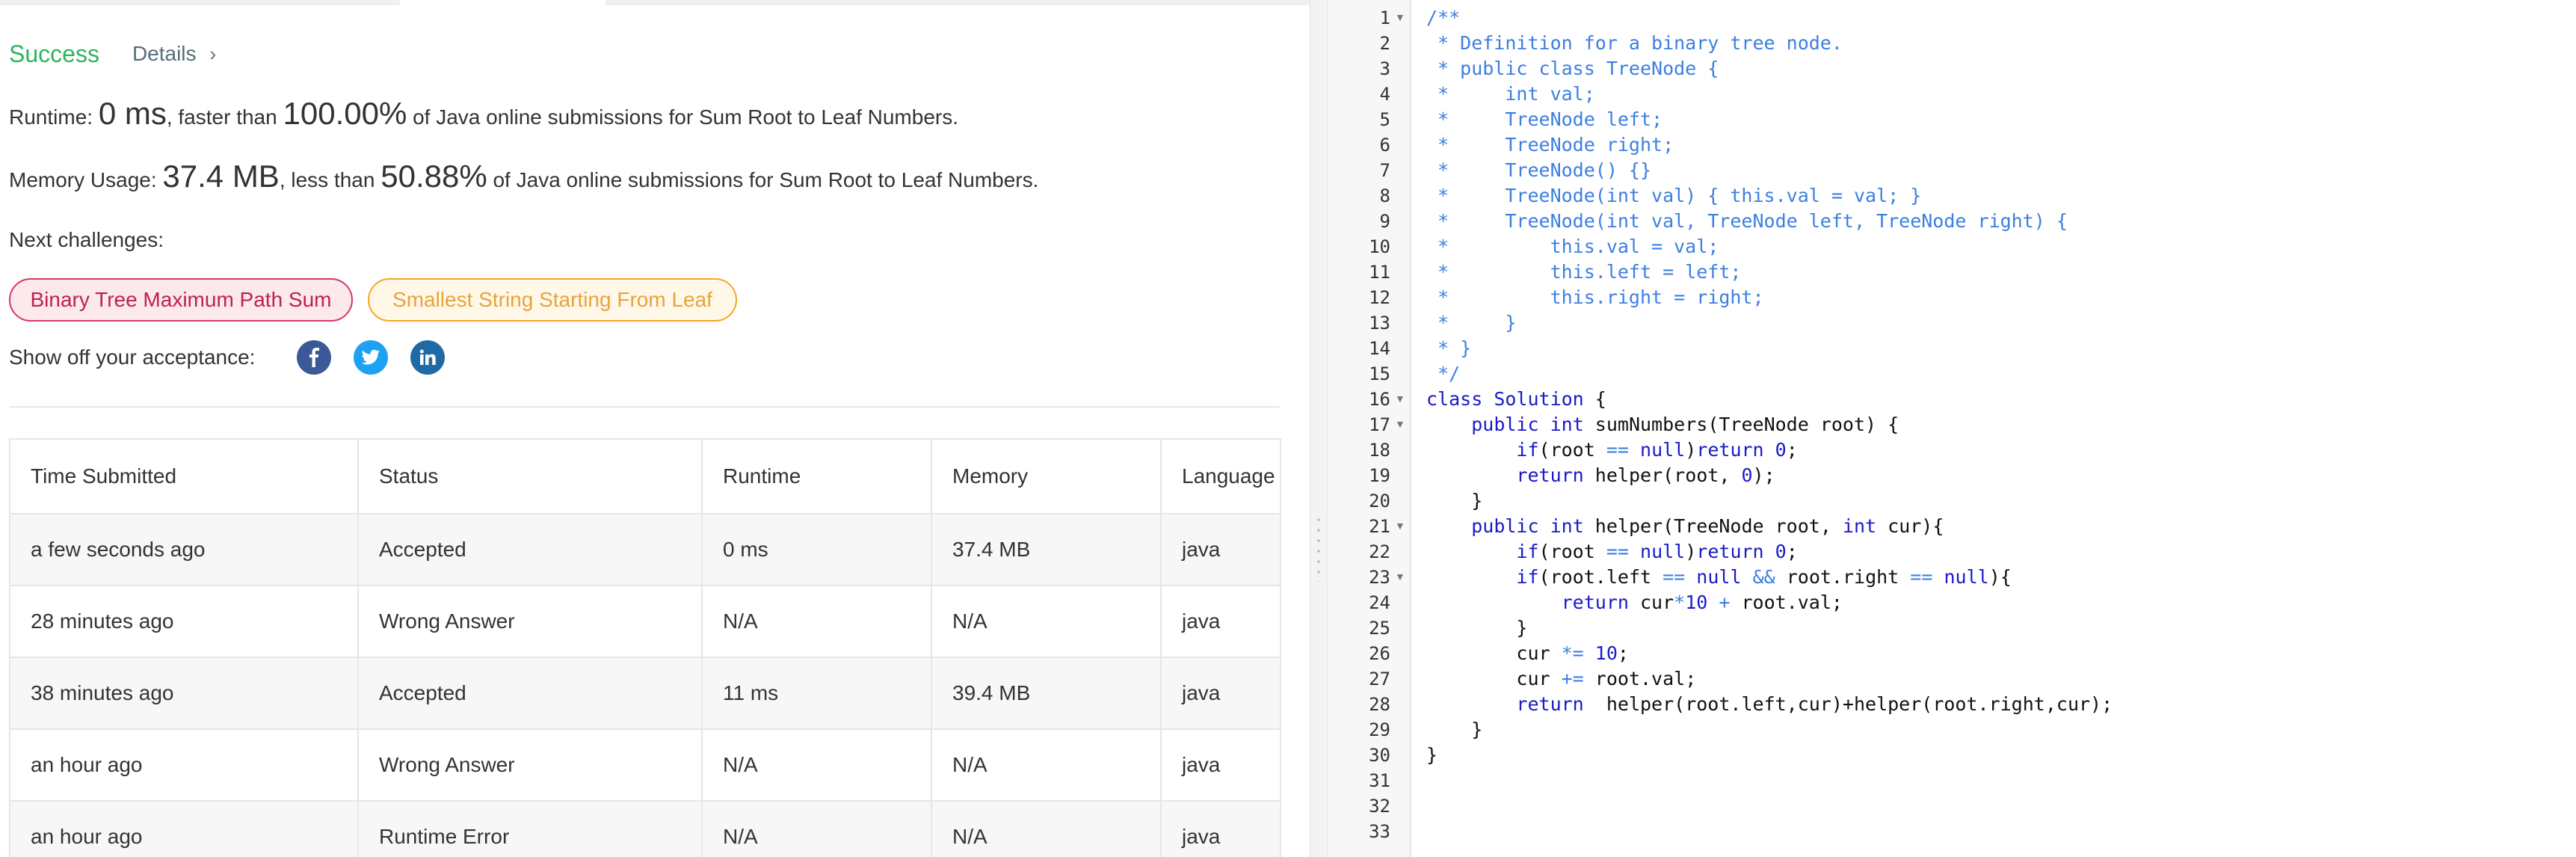 The width and height of the screenshot is (2576, 857). Describe the element at coordinates (1384, 145) in the screenshot. I see `line-number: 6` at that location.